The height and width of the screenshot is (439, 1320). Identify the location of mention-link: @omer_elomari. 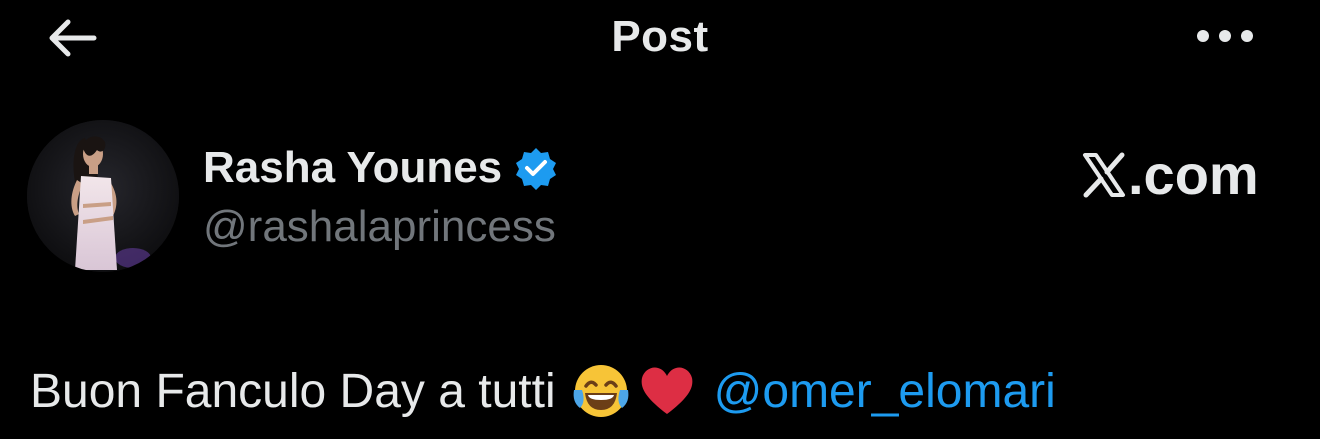
(885, 391).